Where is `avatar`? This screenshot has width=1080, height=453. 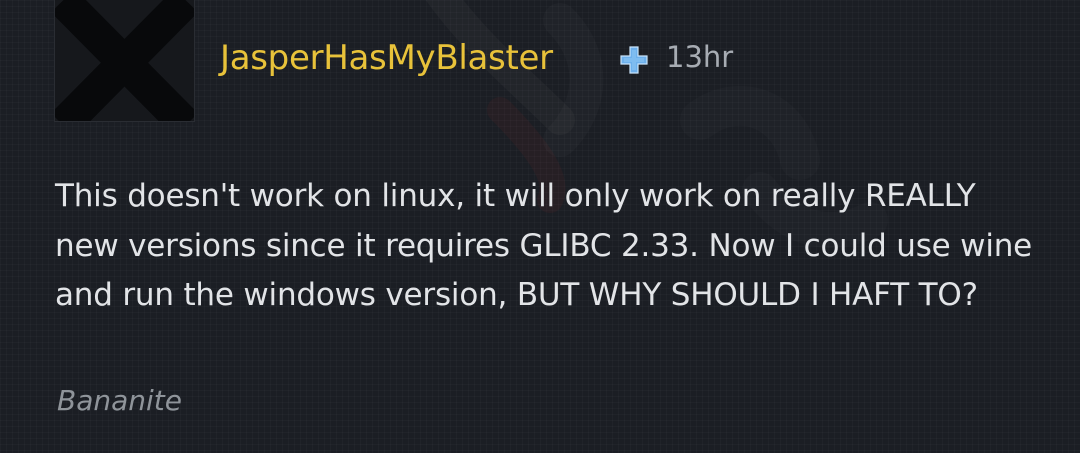 avatar is located at coordinates (124, 61).